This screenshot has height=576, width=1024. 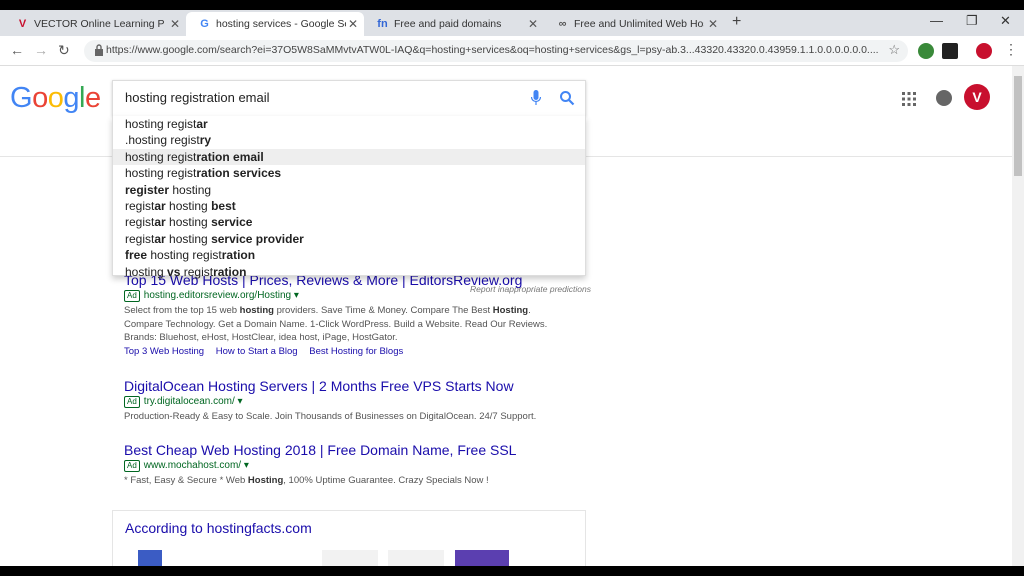 I want to click on suggestion-item: hosting vs registration, so click(x=349, y=272).